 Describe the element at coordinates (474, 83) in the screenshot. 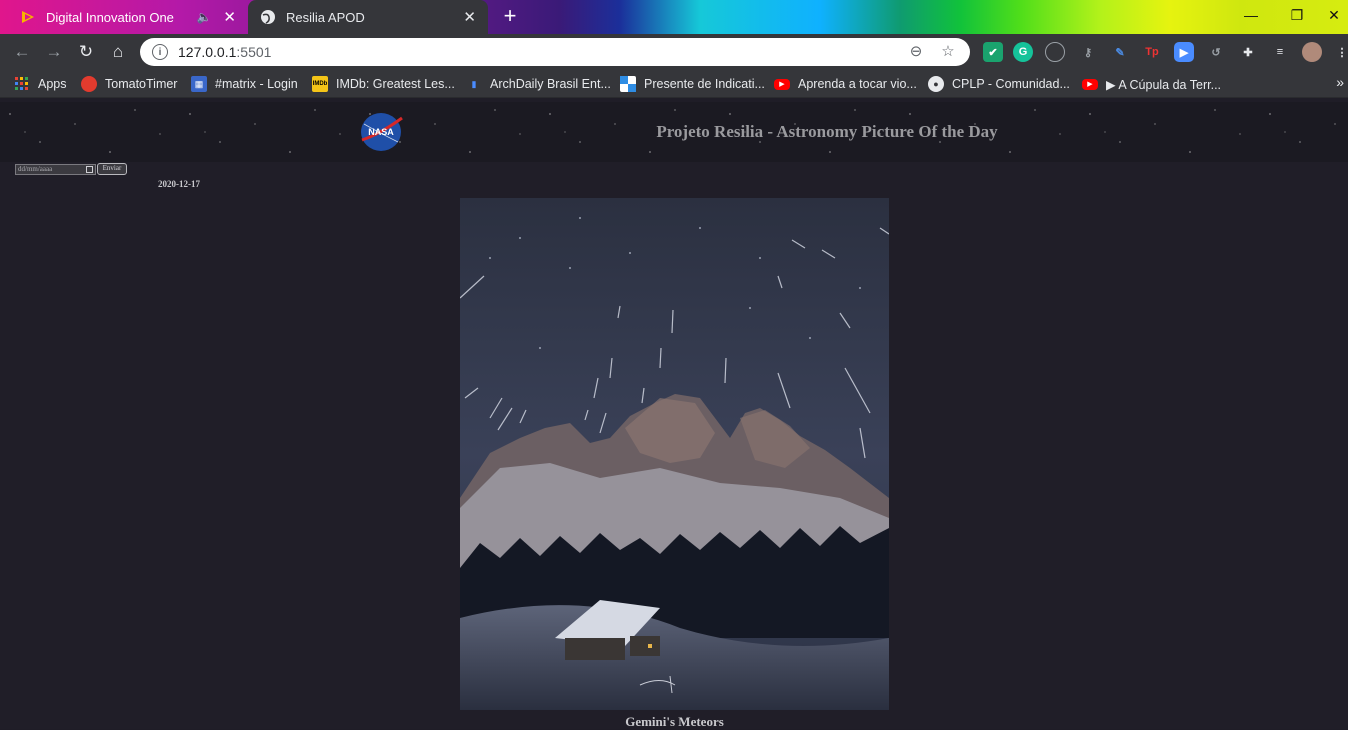

I see `archdaily-icon: ▮` at that location.